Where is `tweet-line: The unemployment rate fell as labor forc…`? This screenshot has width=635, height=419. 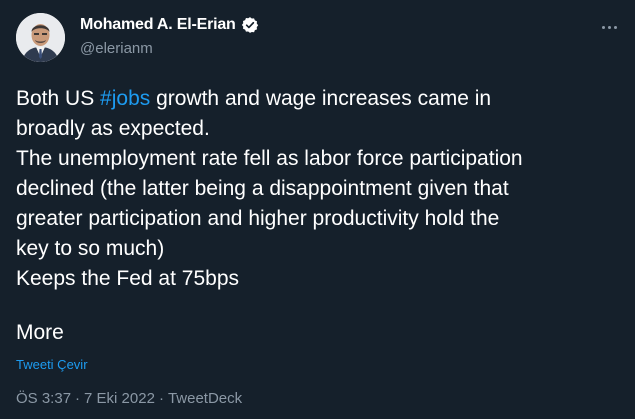
tweet-line: The unemployment rate fell as labor forc… is located at coordinates (269, 158).